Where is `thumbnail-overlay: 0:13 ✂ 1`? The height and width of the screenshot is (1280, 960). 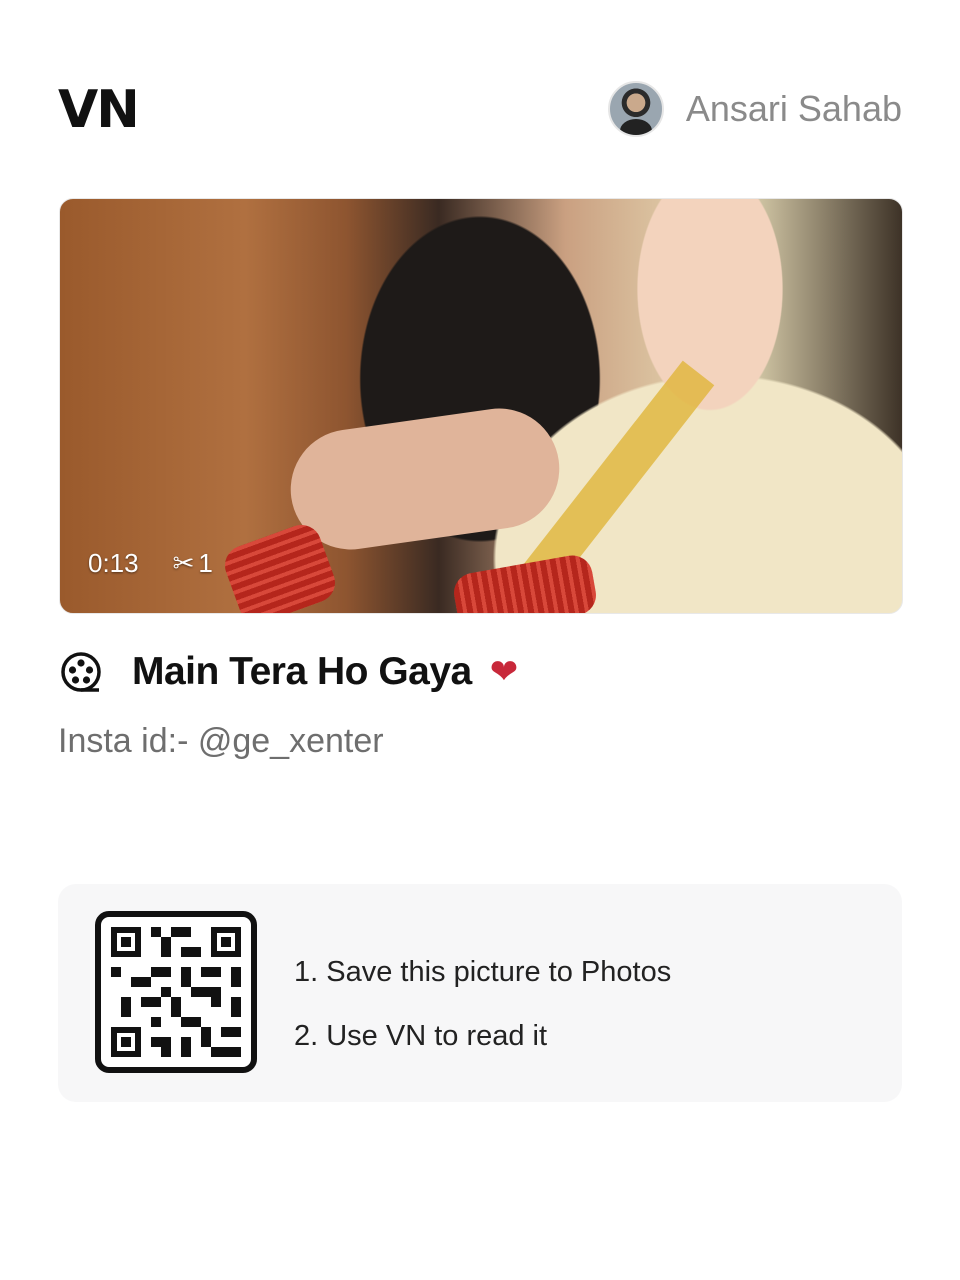 thumbnail-overlay: 0:13 ✂ 1 is located at coordinates (150, 563).